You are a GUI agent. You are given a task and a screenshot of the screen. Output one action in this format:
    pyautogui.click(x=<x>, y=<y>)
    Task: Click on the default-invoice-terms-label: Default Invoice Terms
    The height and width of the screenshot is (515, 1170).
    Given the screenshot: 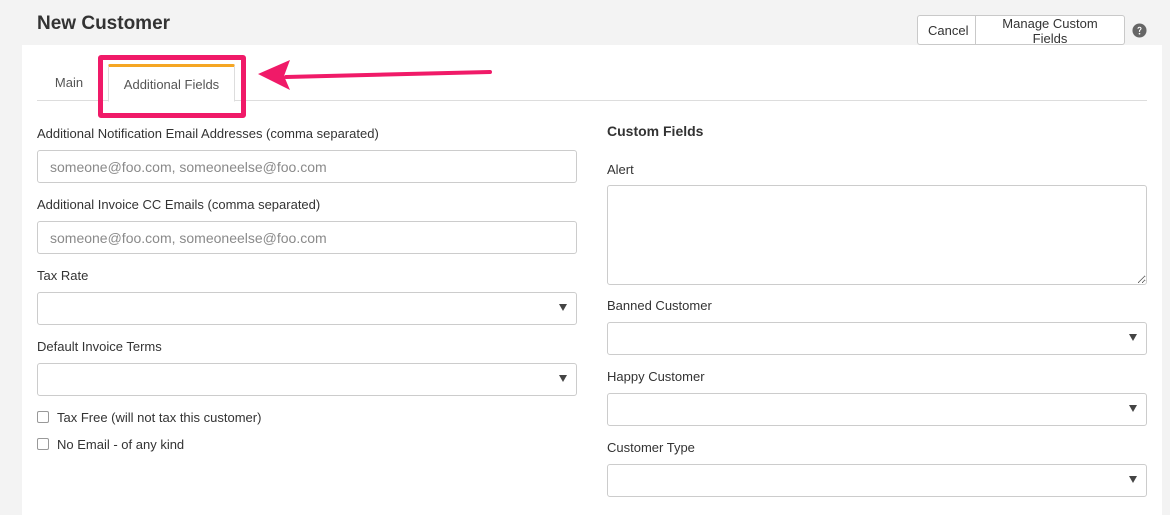 What is the action you would take?
    pyautogui.click(x=99, y=346)
    